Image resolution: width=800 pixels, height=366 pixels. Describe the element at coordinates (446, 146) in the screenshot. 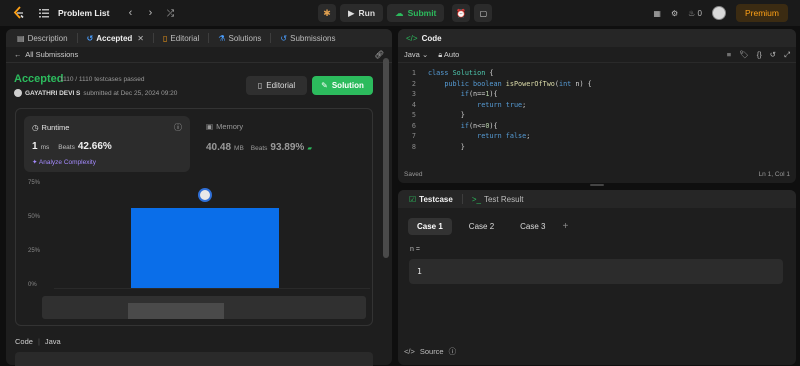

I see `code-text: }` at that location.